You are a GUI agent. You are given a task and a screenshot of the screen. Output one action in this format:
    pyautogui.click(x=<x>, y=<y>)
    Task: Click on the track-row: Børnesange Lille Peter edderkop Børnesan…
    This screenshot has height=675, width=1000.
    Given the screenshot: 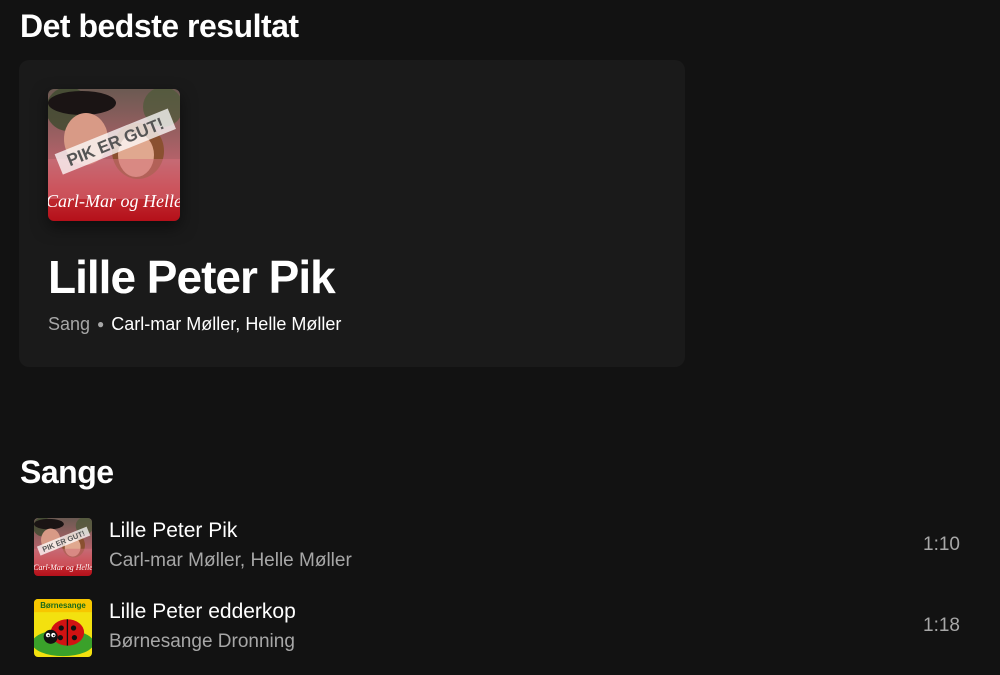 What is the action you would take?
    pyautogui.click(x=500, y=629)
    